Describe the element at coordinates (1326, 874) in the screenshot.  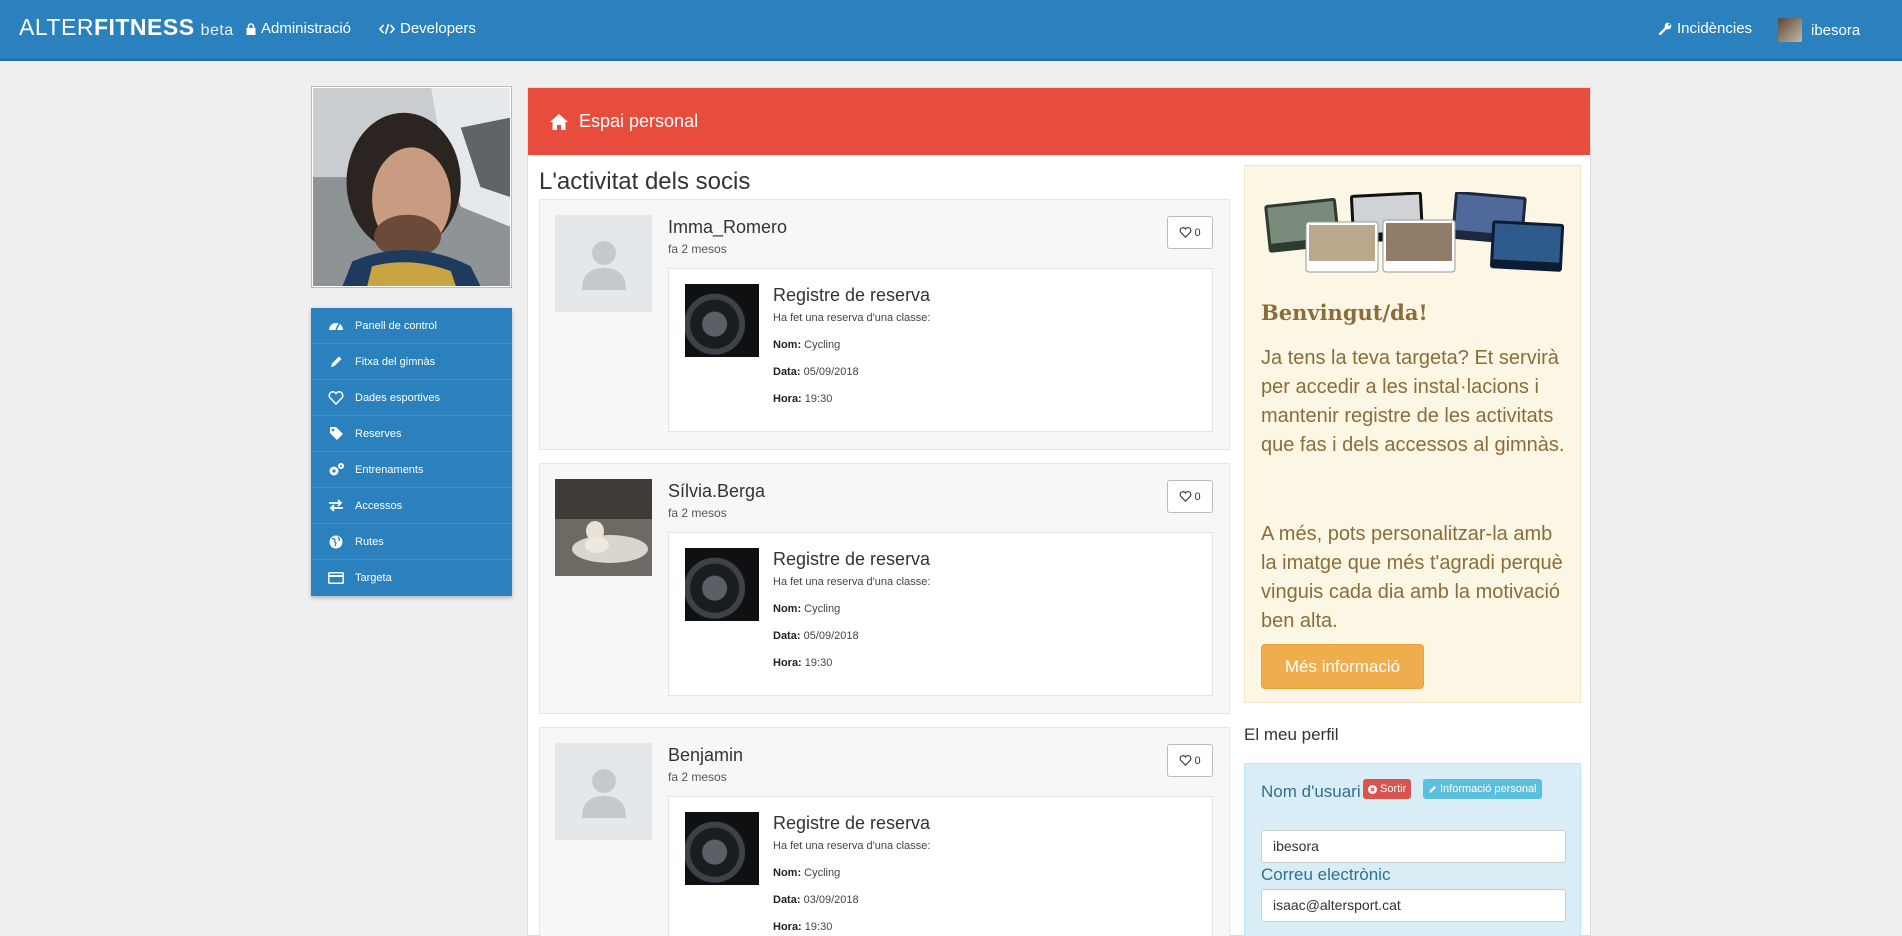
I see `email-label: Correu electrònic` at that location.